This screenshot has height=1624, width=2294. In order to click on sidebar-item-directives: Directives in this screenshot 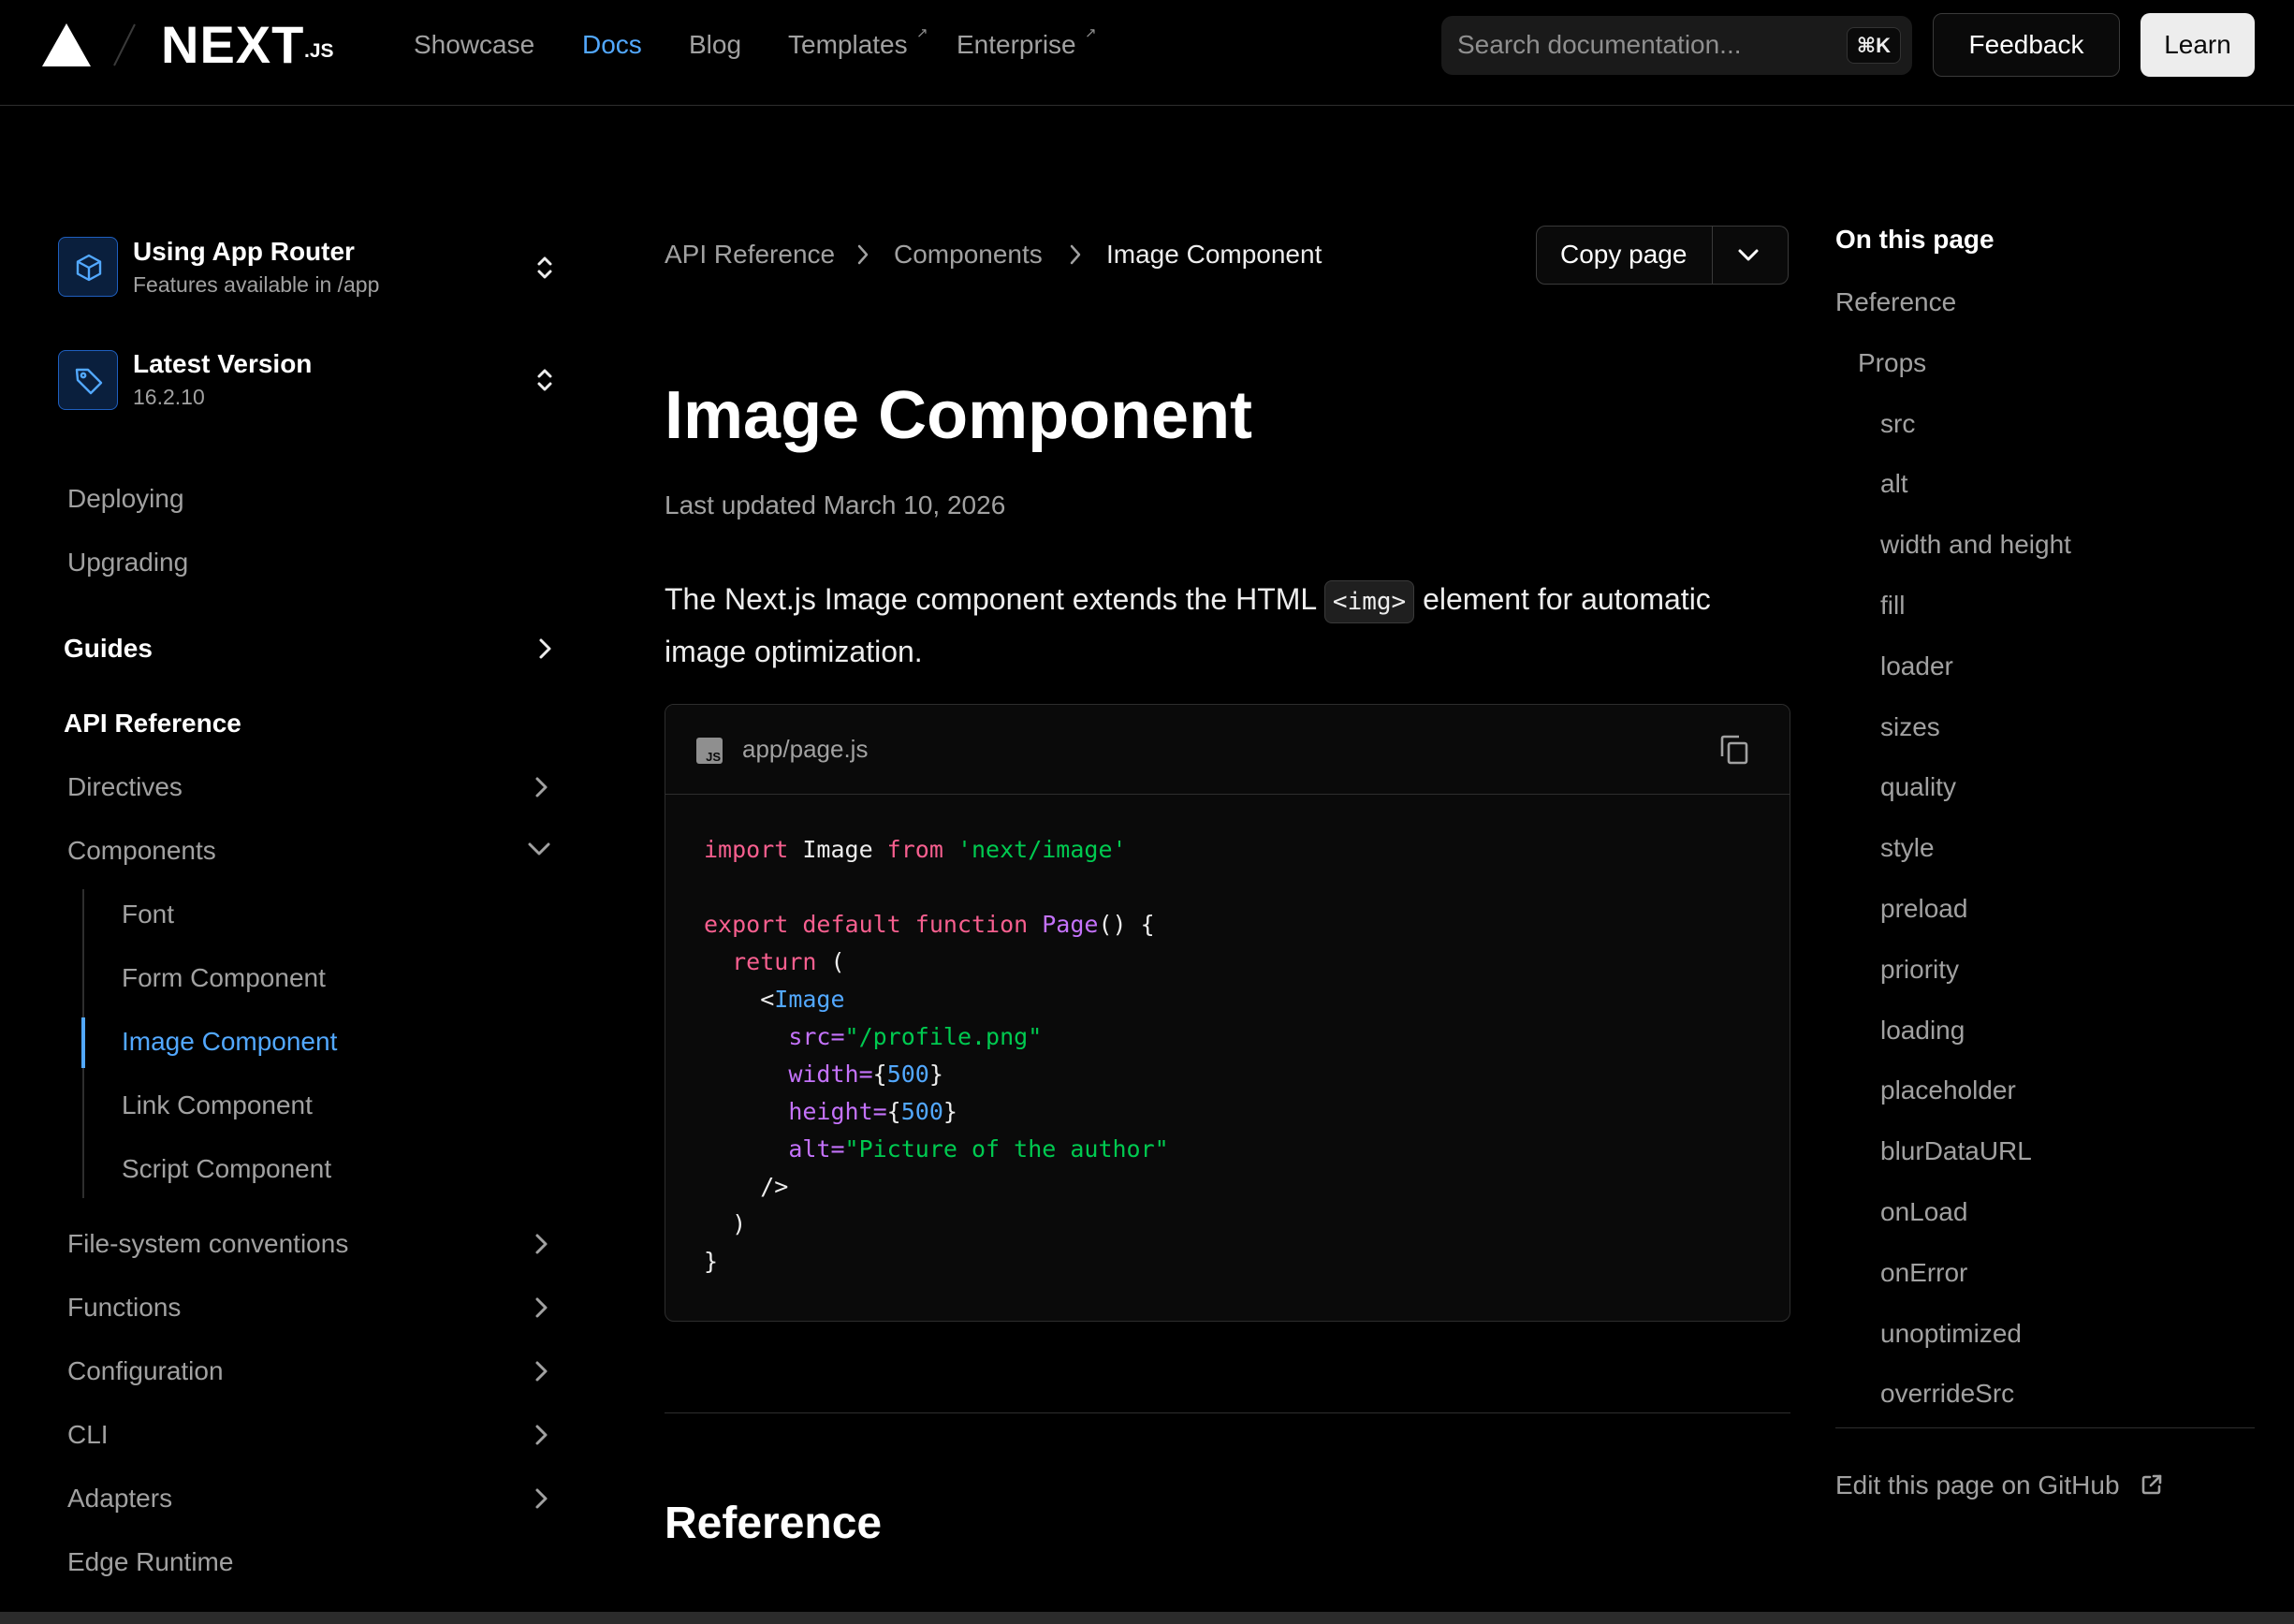, I will do `click(125, 787)`.